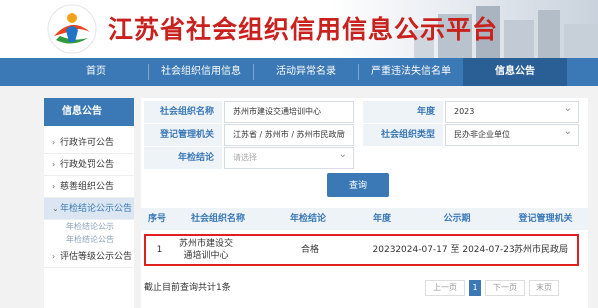  I want to click on main-nav: 首页 社会组织信用信息 活动异常名录 严重违法失信名单 信息公告, so click(299, 72).